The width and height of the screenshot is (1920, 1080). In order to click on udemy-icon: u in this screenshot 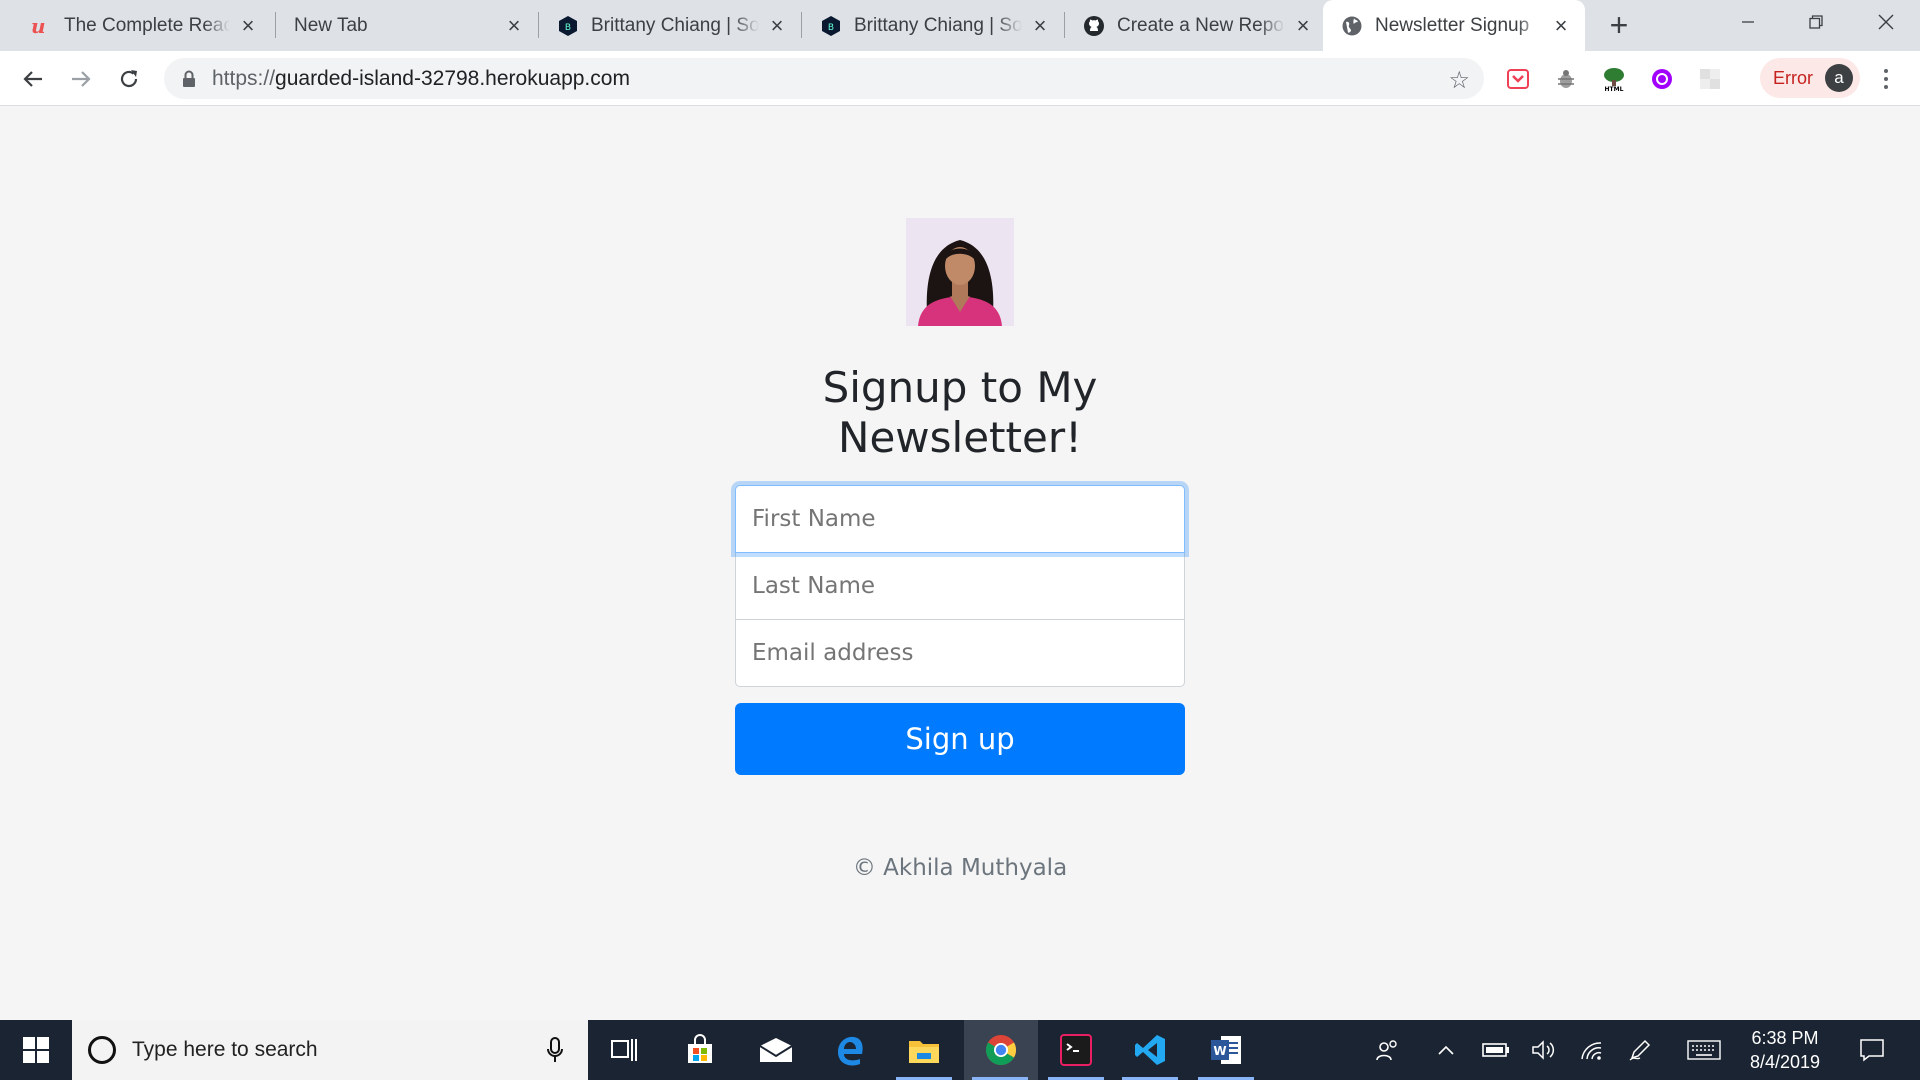, I will do `click(41, 26)`.